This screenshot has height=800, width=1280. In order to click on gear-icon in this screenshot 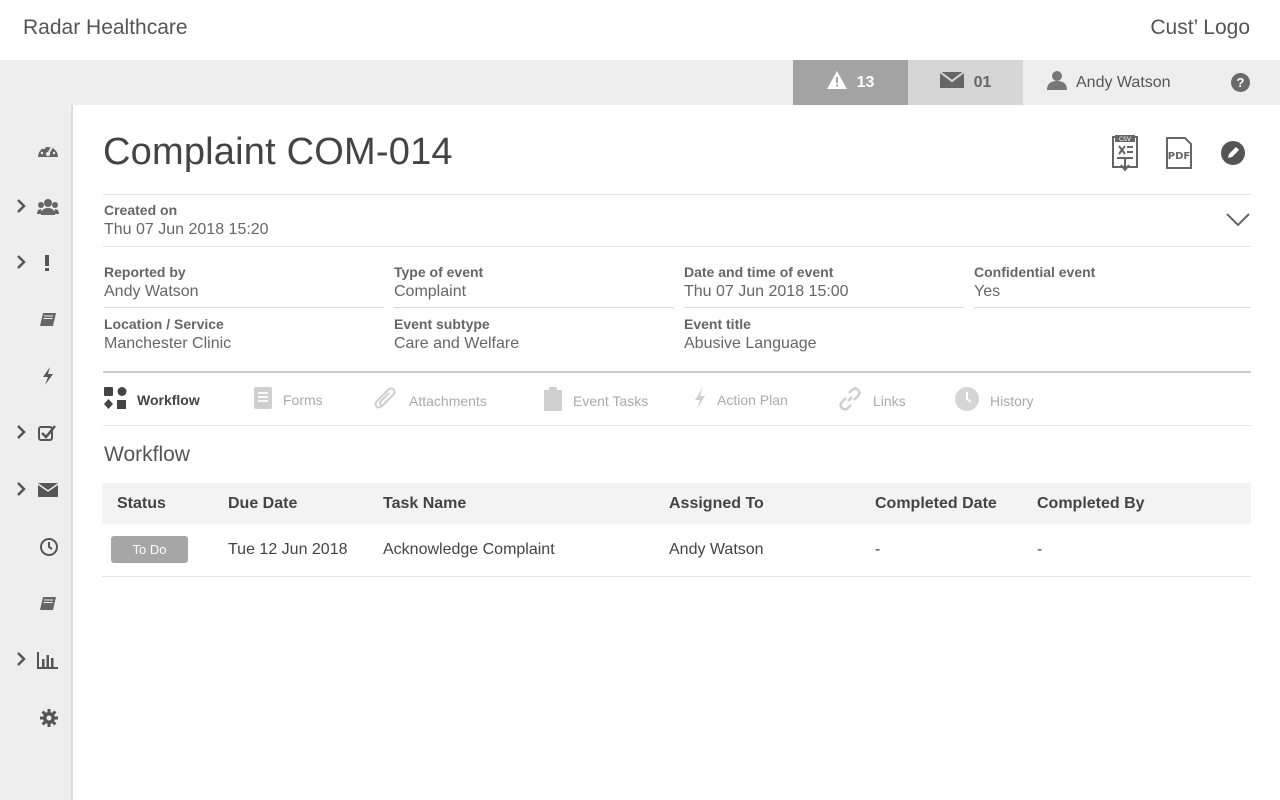, I will do `click(48, 718)`.